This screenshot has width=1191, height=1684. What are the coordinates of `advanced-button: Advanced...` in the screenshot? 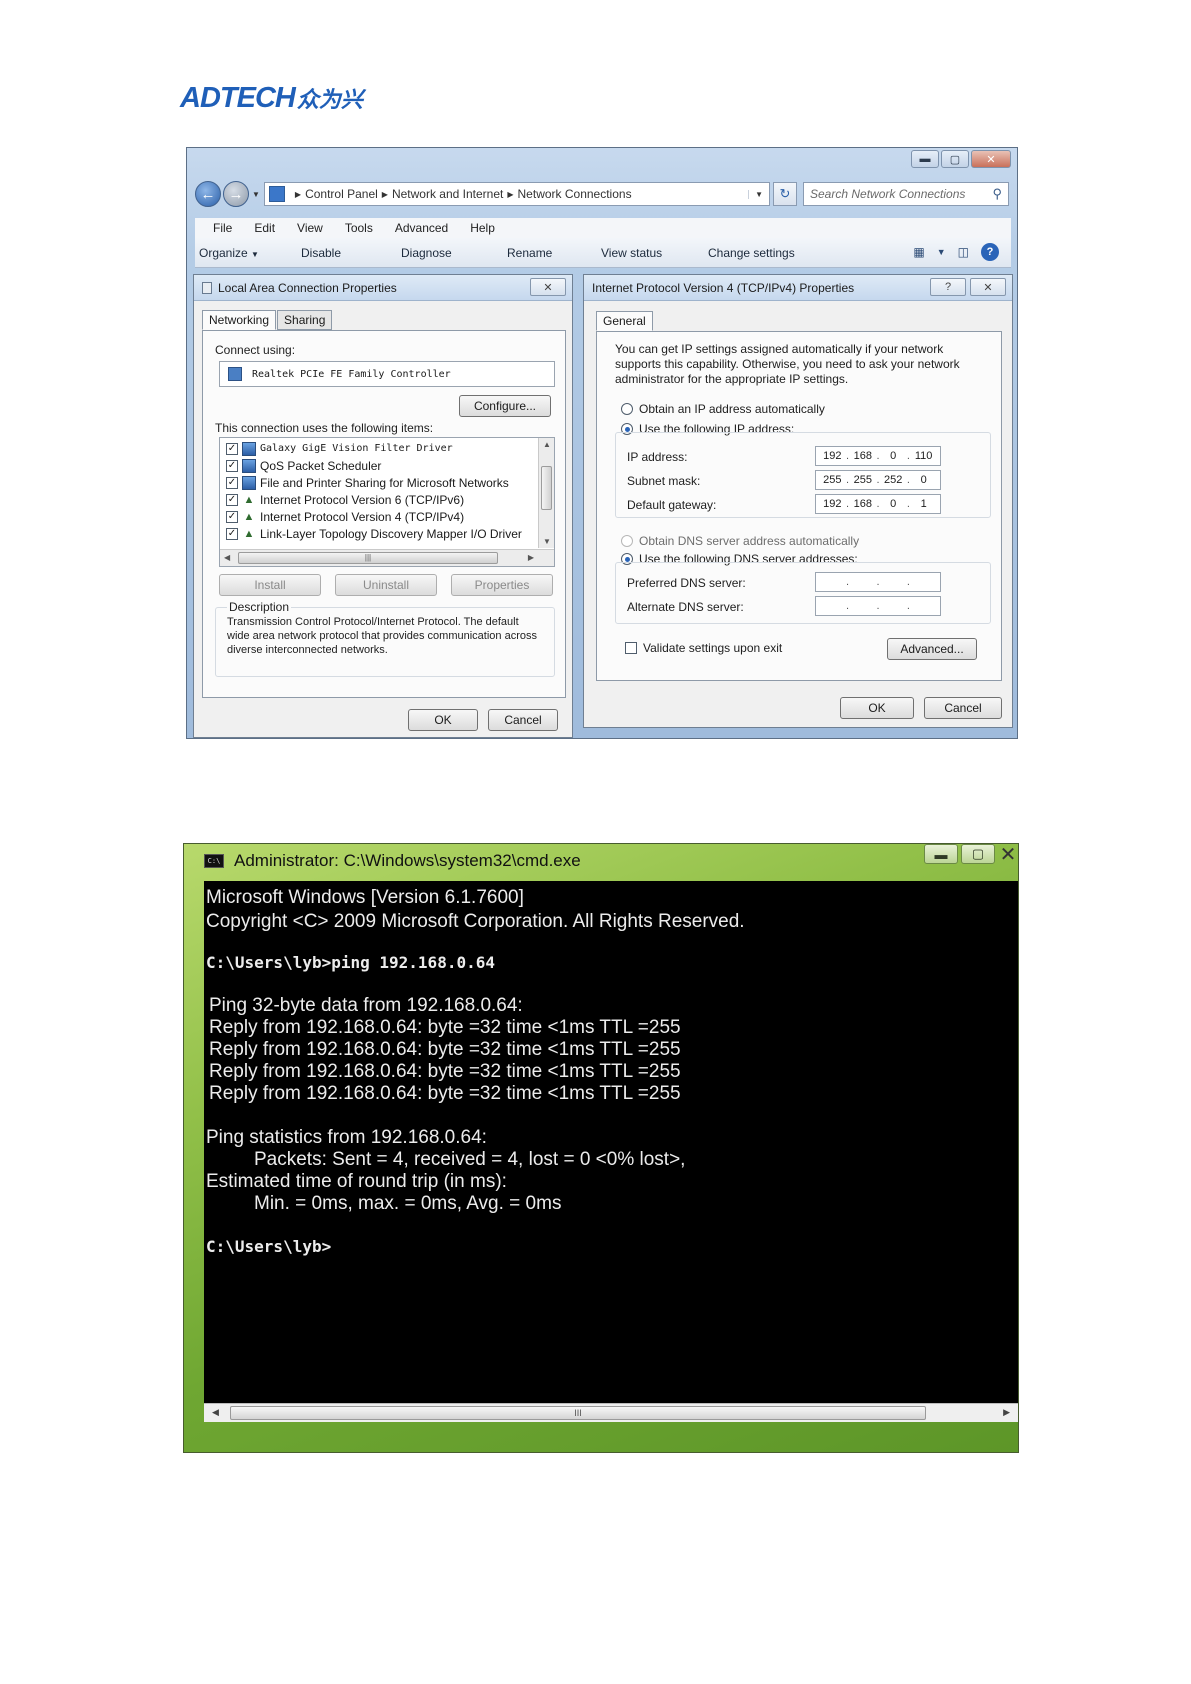 It's located at (932, 649).